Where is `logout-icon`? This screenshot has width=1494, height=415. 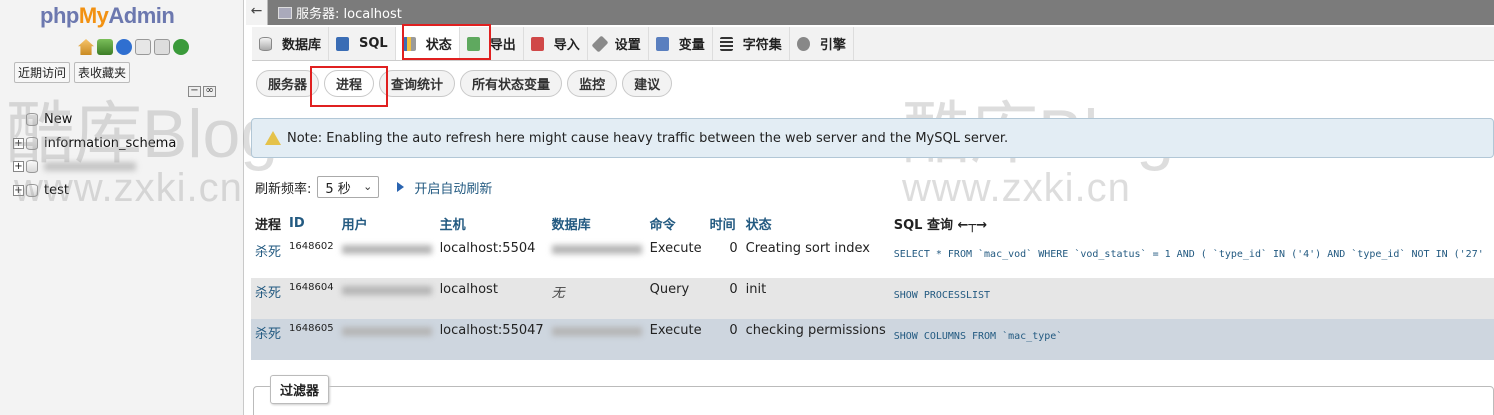
logout-icon is located at coordinates (105, 47).